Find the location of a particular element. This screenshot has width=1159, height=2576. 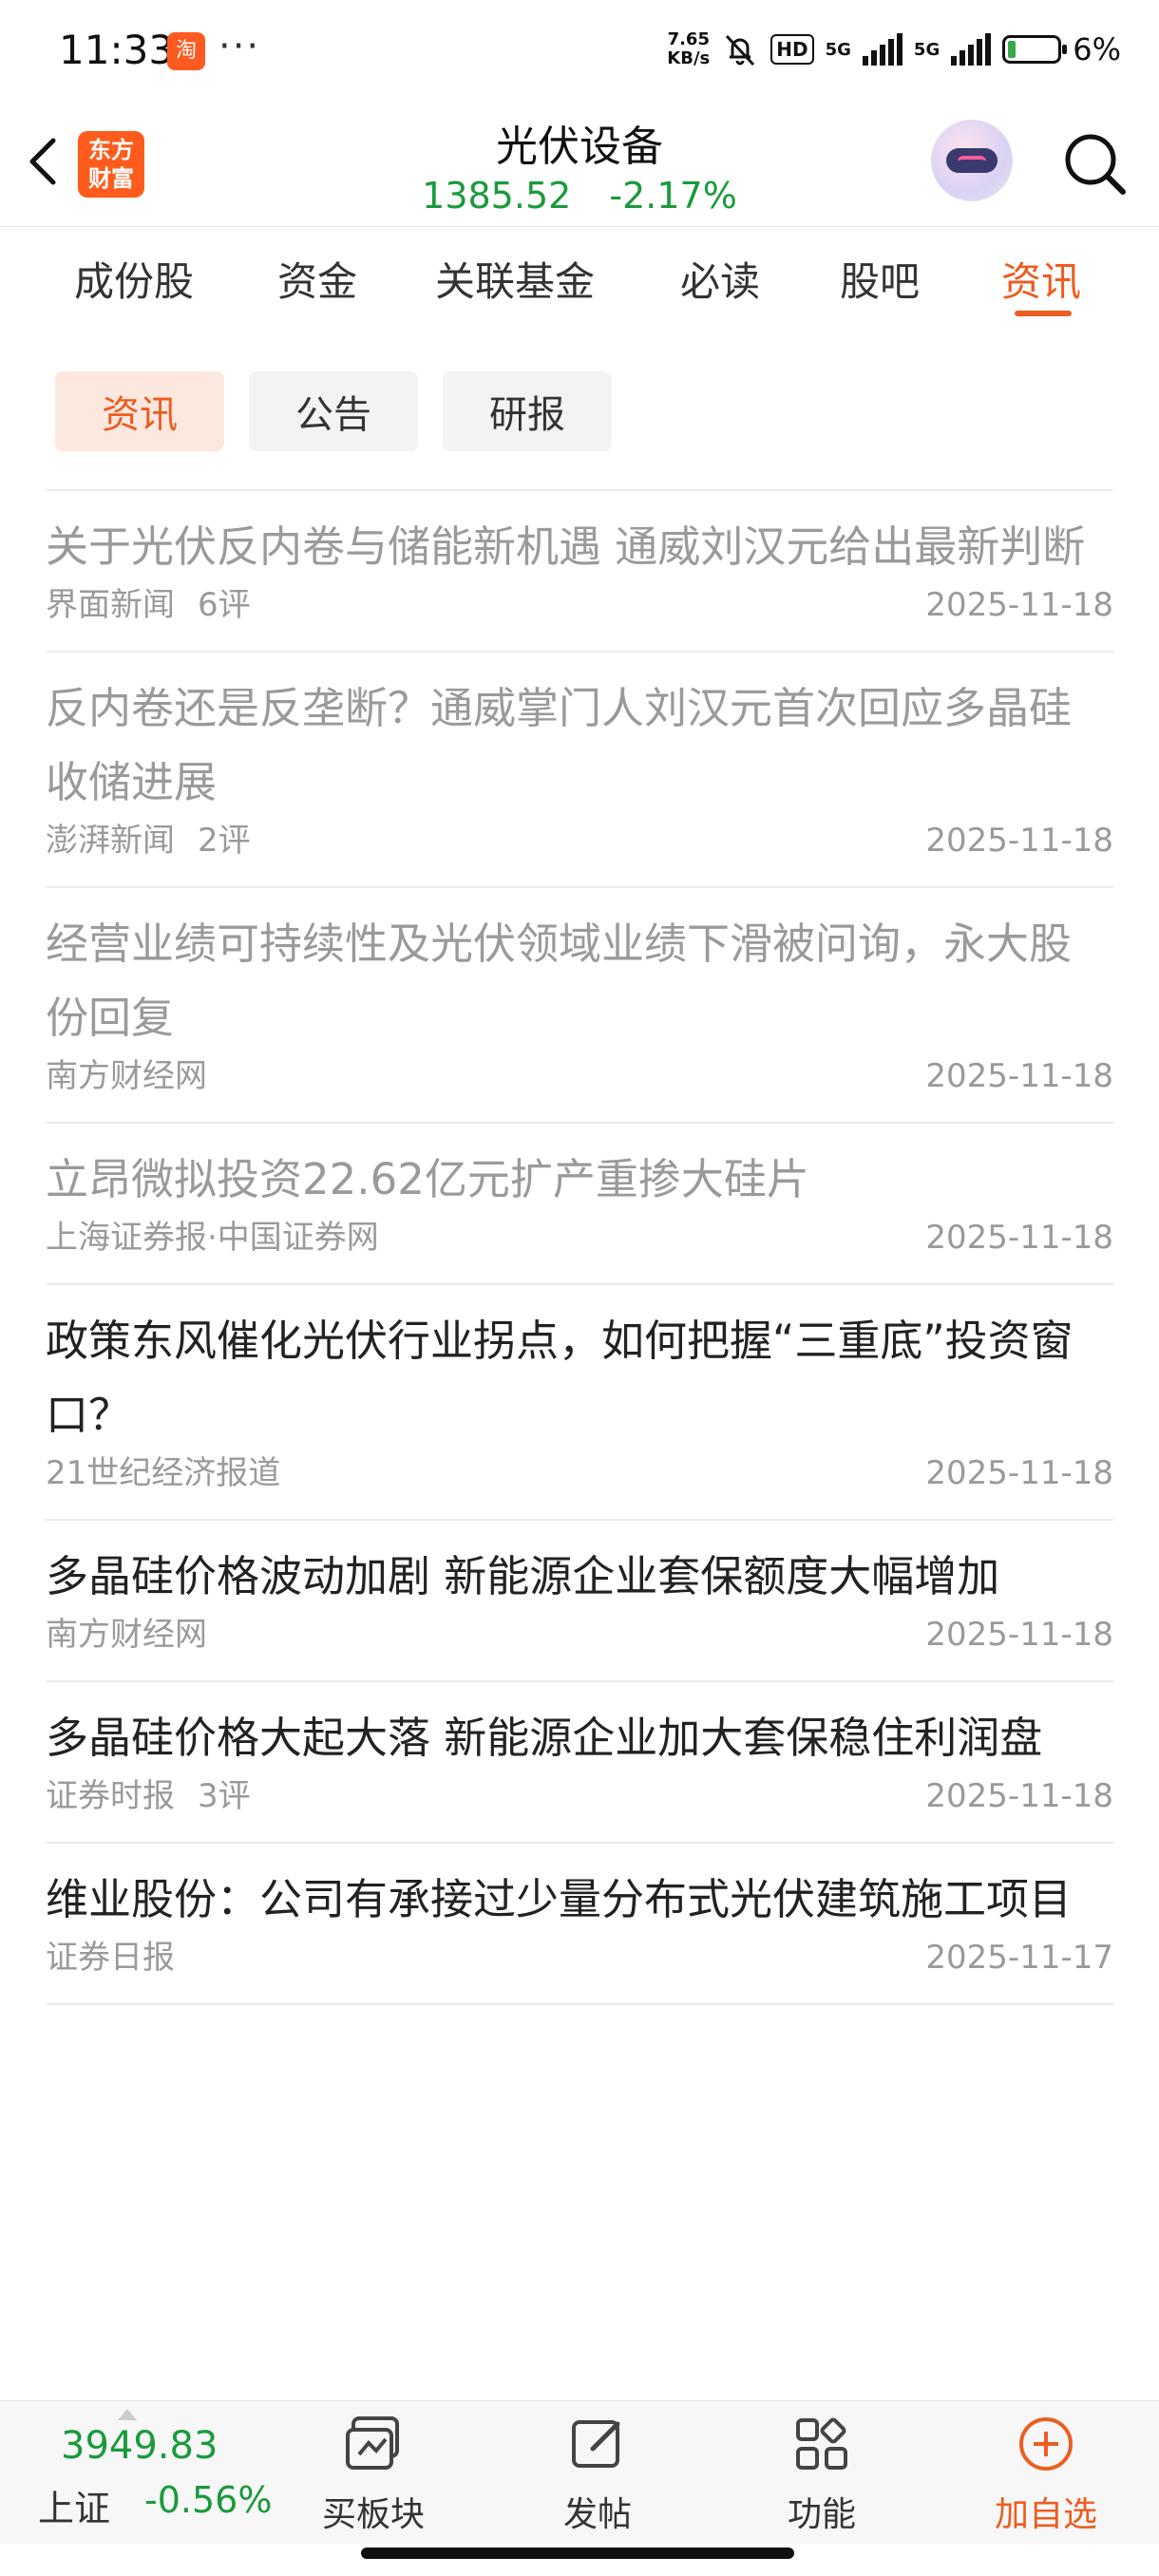

news-headline: 多晶硅价格波动加剧 新能源企业套保额度大幅增加 is located at coordinates (579, 1567).